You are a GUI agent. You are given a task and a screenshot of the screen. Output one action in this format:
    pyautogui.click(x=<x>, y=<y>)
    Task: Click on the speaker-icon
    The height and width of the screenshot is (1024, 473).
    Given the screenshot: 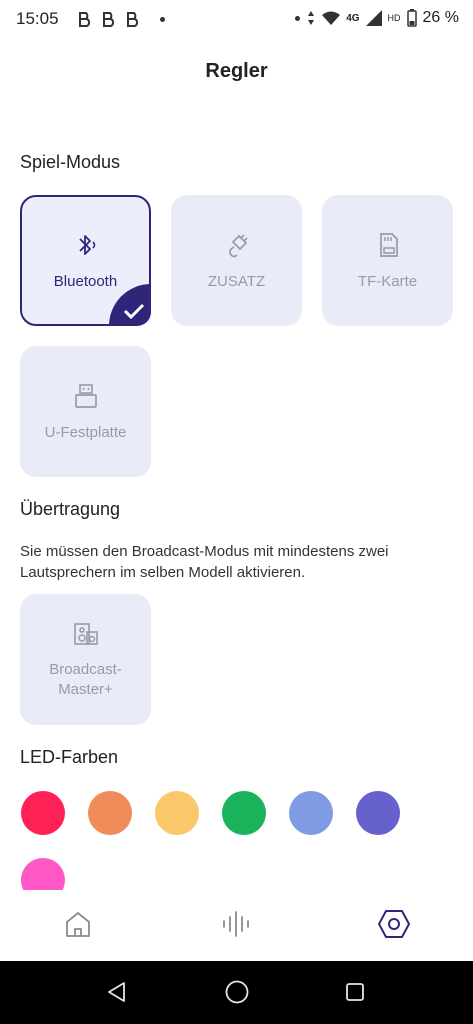 What is the action you would take?
    pyautogui.click(x=85, y=633)
    